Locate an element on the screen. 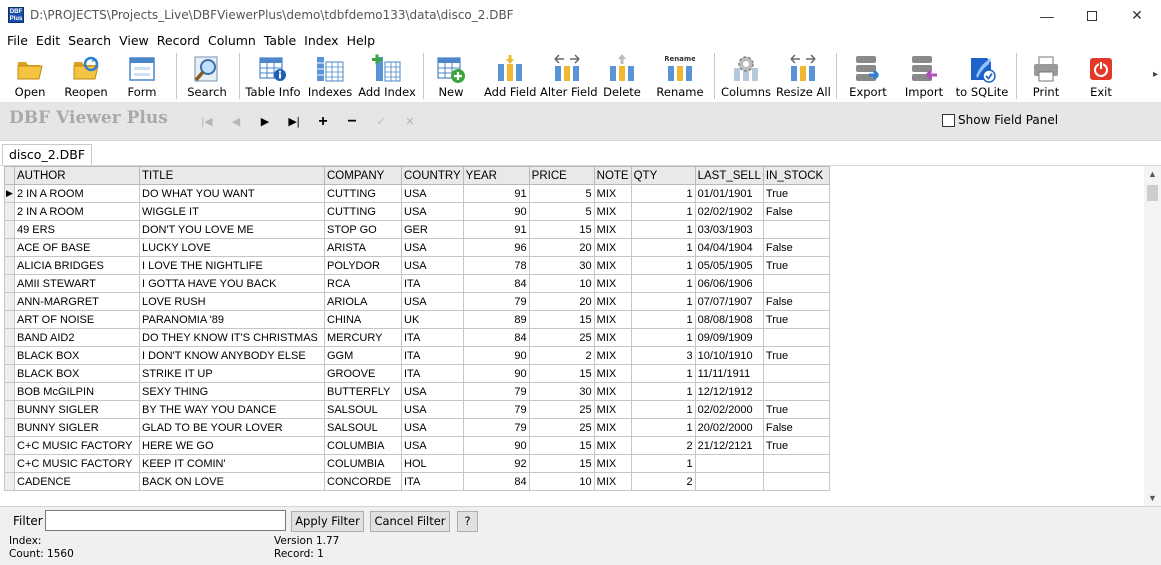 The image size is (1161, 565). table-cell: GROOVE is located at coordinates (363, 373).